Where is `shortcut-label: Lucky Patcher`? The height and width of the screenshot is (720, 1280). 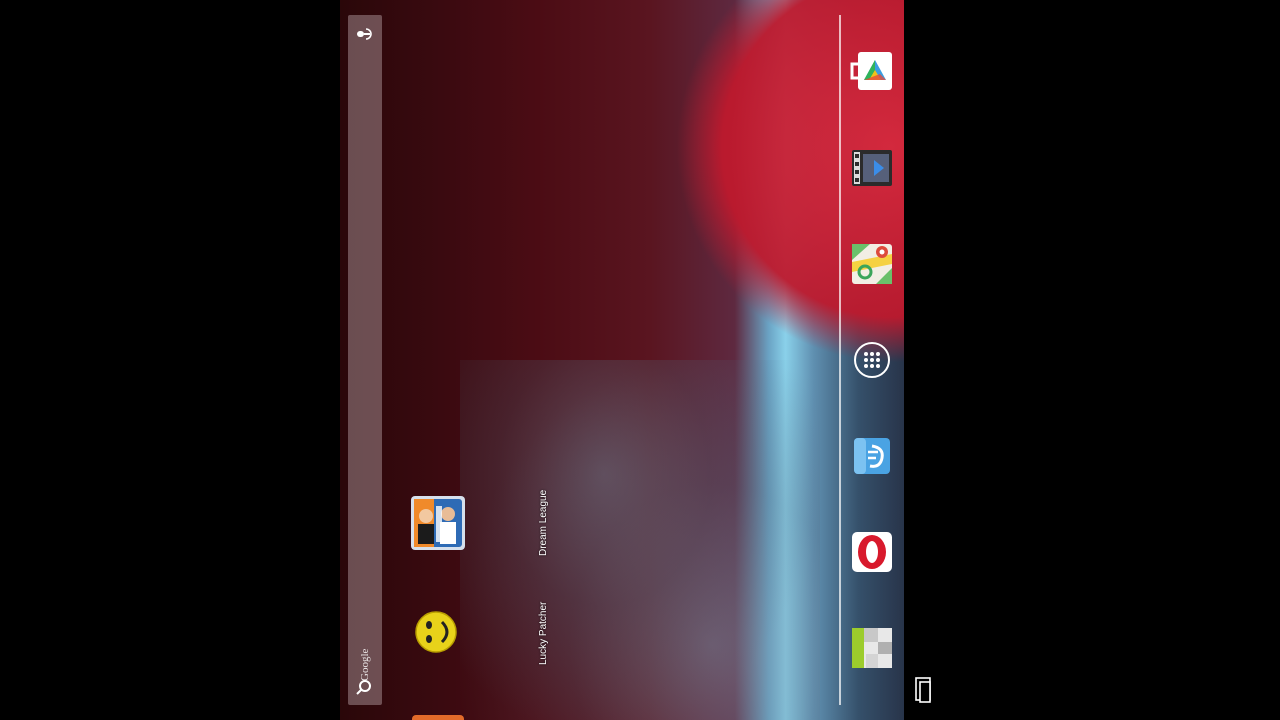 shortcut-label: Lucky Patcher is located at coordinates (543, 633).